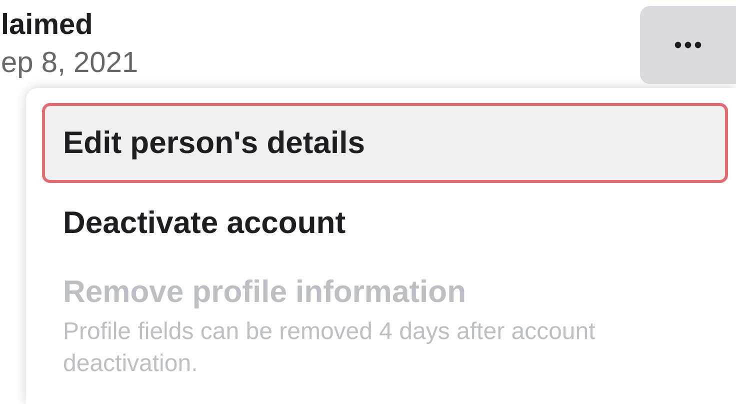 This screenshot has width=736, height=404. Describe the element at coordinates (329, 348) in the screenshot. I see `menu-item-description: Profile fields can be removed 4 days after account deactivation.` at that location.